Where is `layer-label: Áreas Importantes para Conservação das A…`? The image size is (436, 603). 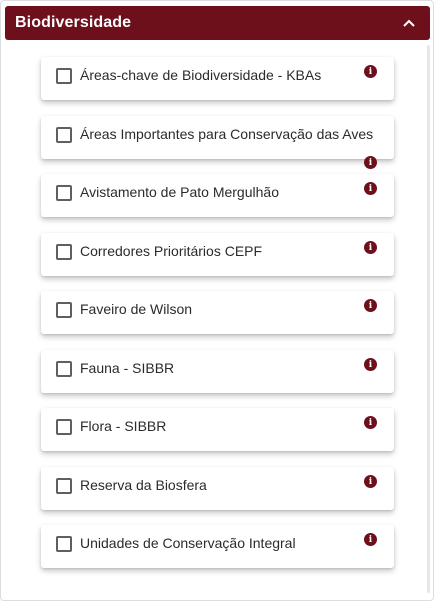
layer-label: Áreas Importantes para Conservação das A… is located at coordinates (226, 134).